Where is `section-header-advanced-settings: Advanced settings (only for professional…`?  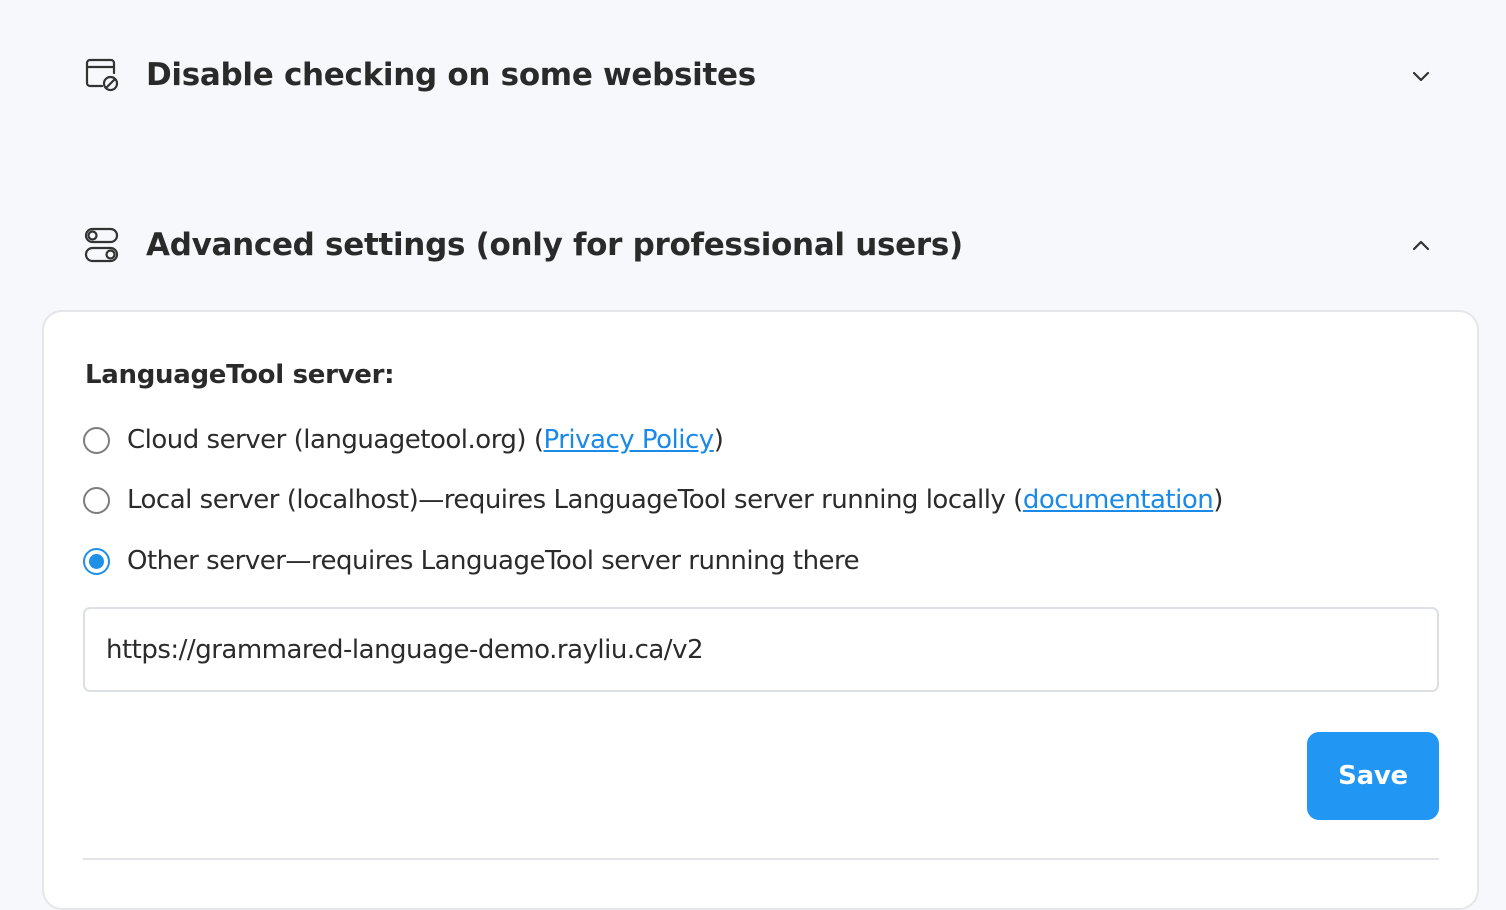 section-header-advanced-settings: Advanced settings (only for professional… is located at coordinates (753, 245).